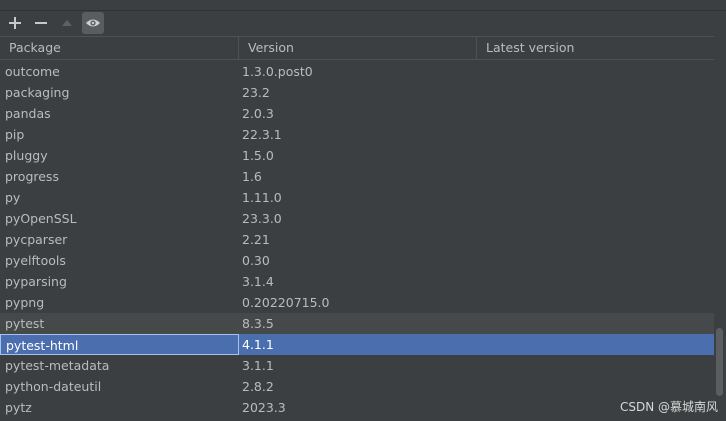  I want to click on version-cell: 4.1.1, so click(358, 344).